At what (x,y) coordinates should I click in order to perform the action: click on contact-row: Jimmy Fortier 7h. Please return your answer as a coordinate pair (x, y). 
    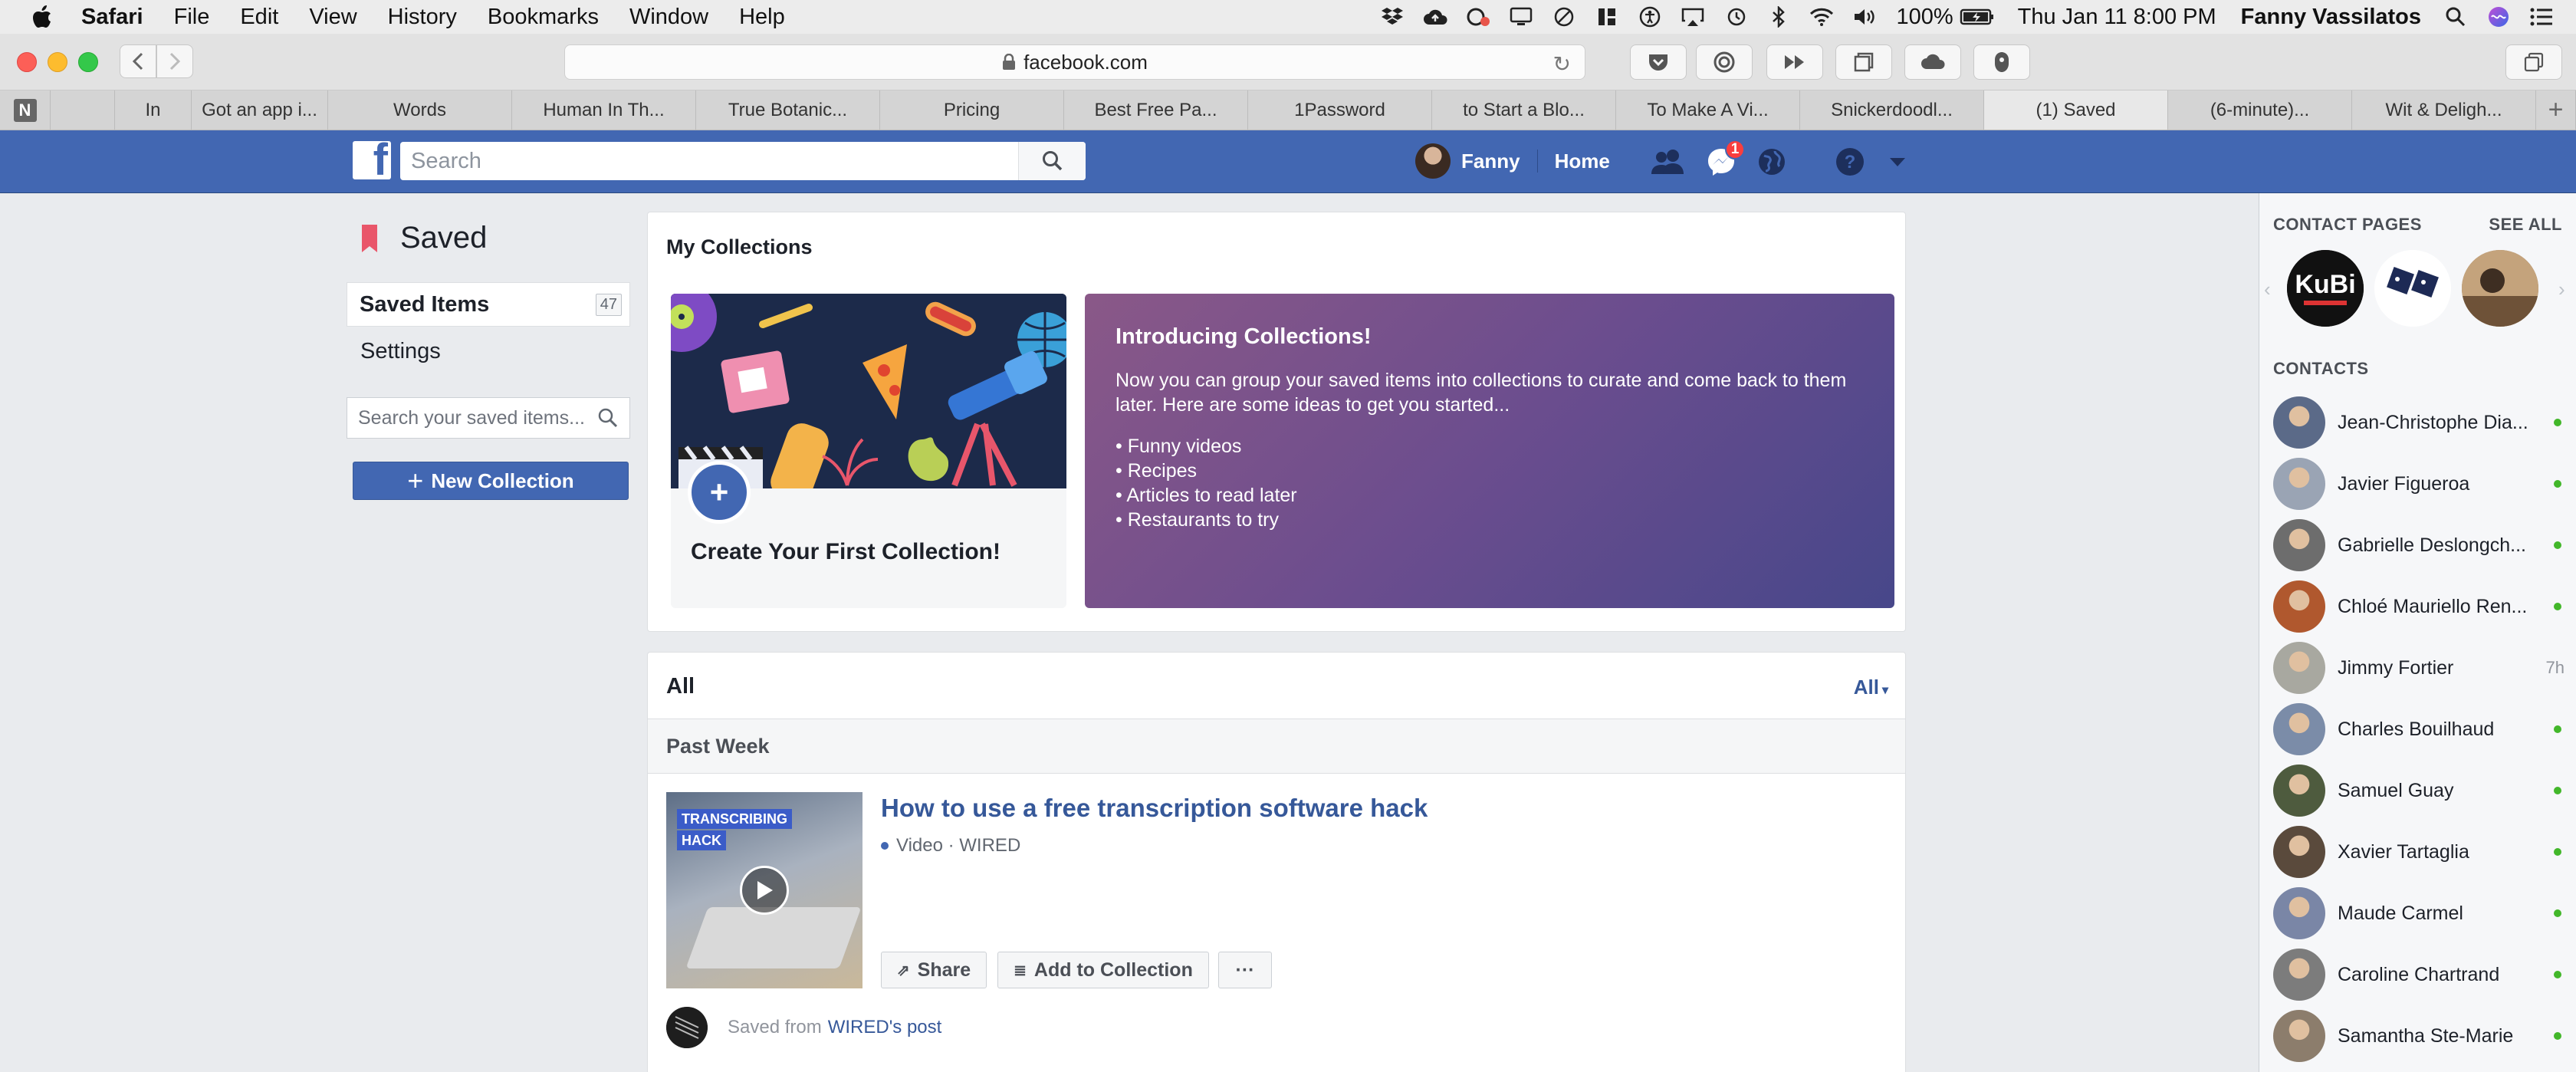
    Looking at the image, I should click on (2419, 668).